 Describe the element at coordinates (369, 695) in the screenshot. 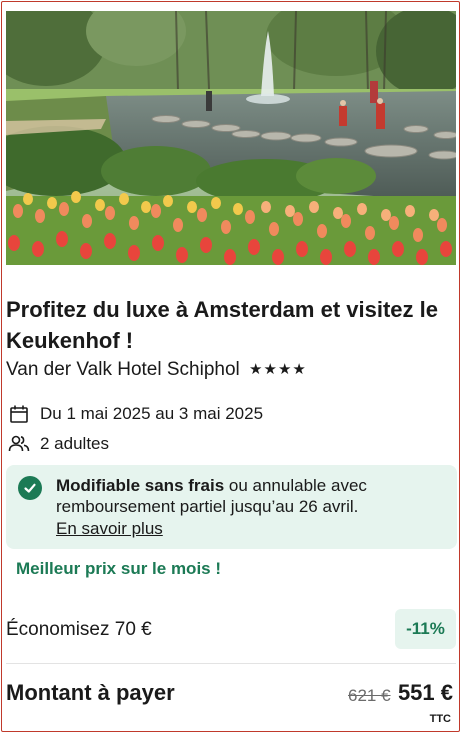

I see `old-price: 621 €` at that location.